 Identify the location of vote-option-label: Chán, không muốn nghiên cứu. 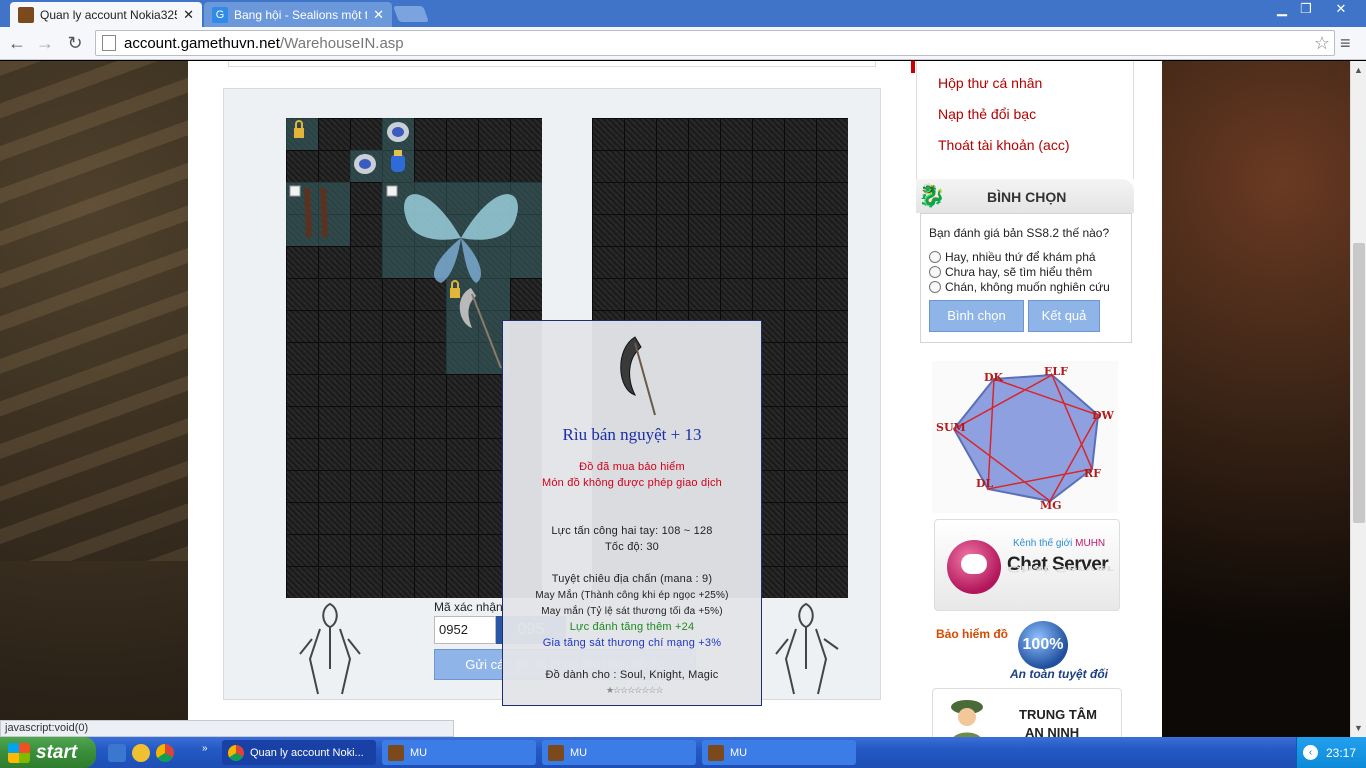
(1027, 287).